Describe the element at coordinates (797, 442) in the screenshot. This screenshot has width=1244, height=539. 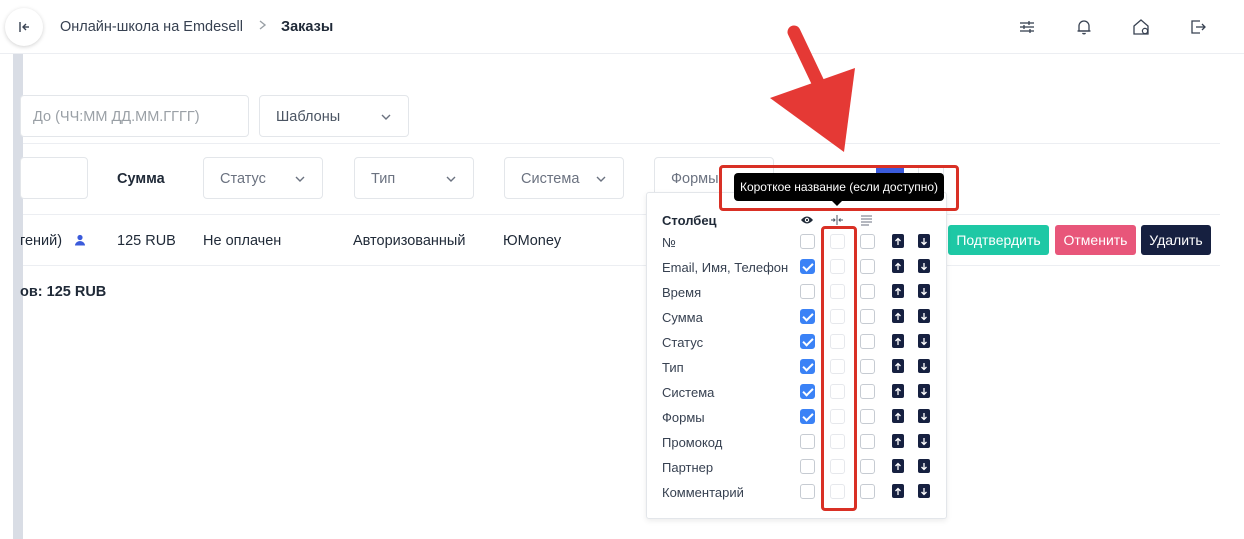
I see `column-menu-row: Промокод` at that location.